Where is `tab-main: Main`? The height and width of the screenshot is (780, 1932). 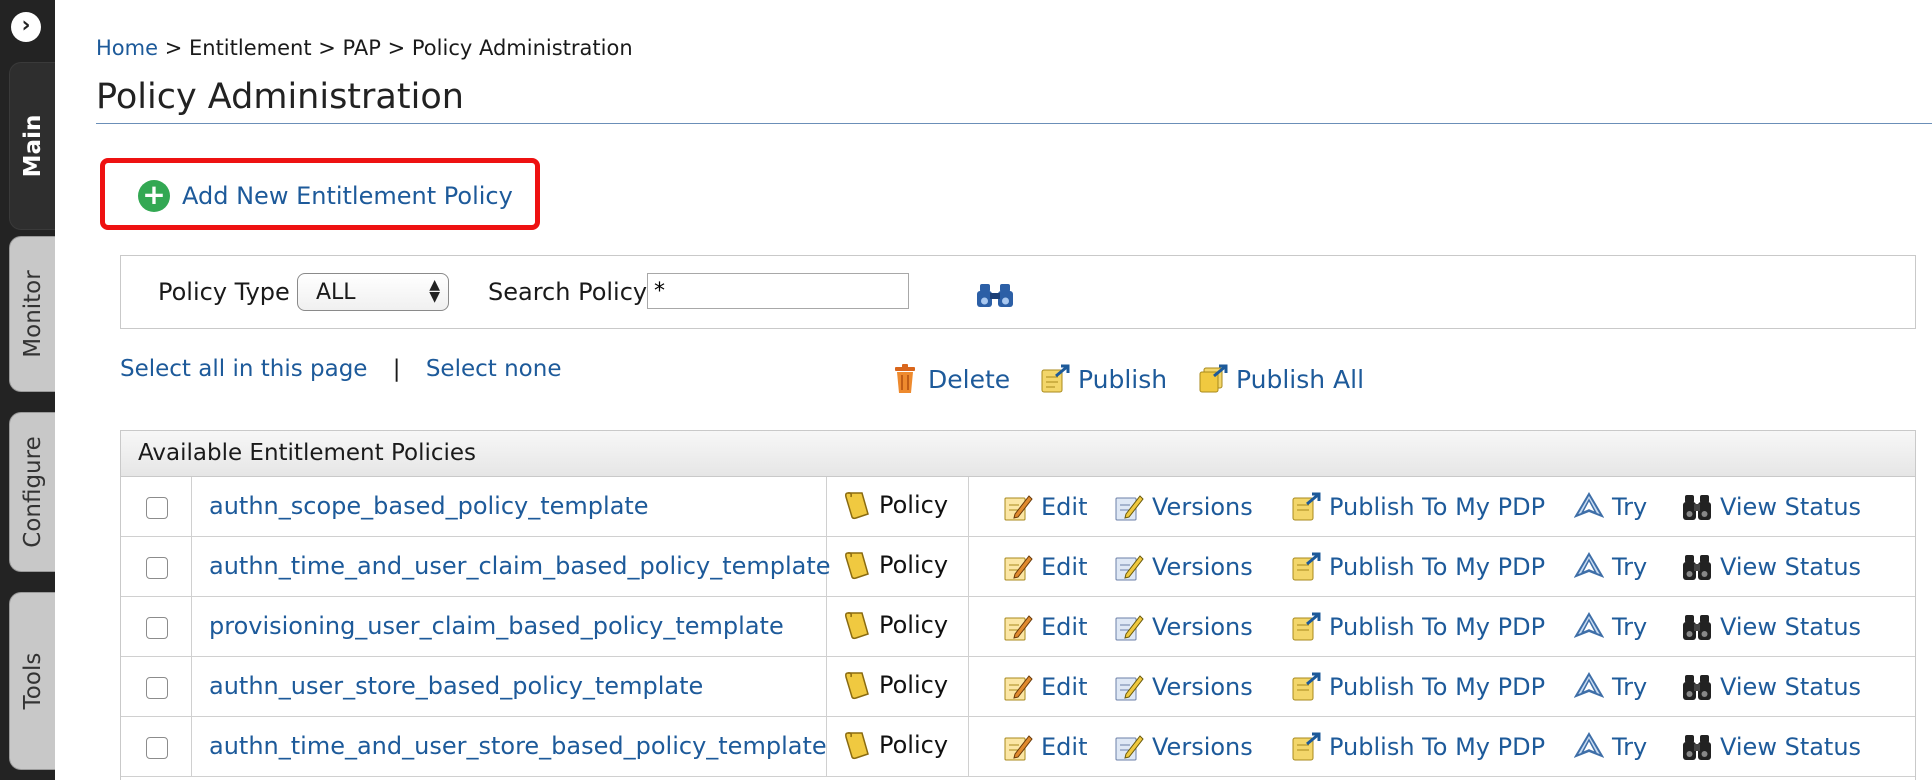
tab-main: Main is located at coordinates (32, 146).